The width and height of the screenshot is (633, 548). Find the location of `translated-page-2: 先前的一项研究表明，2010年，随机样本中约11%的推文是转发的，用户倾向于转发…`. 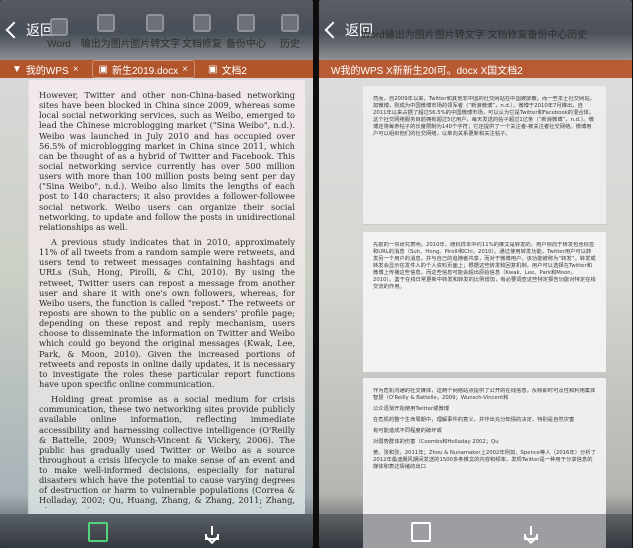

translated-page-2: 先前的一项研究表明，2010年，随机样本中约11%的推文是转发的，用户倾向于转发… is located at coordinates (484, 302).